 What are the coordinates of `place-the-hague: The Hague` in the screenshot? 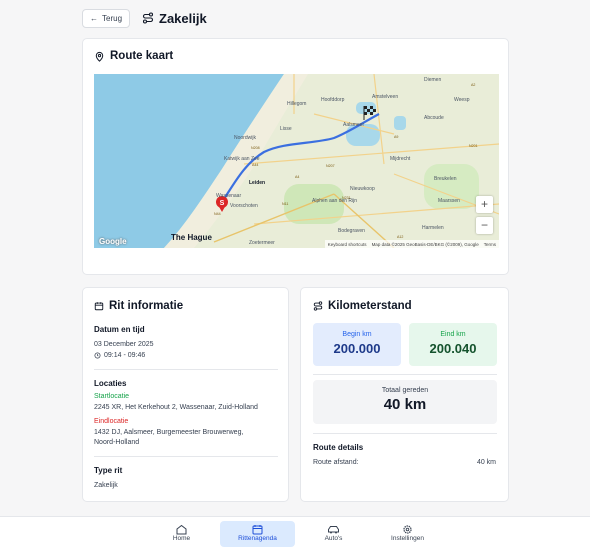 It's located at (191, 237).